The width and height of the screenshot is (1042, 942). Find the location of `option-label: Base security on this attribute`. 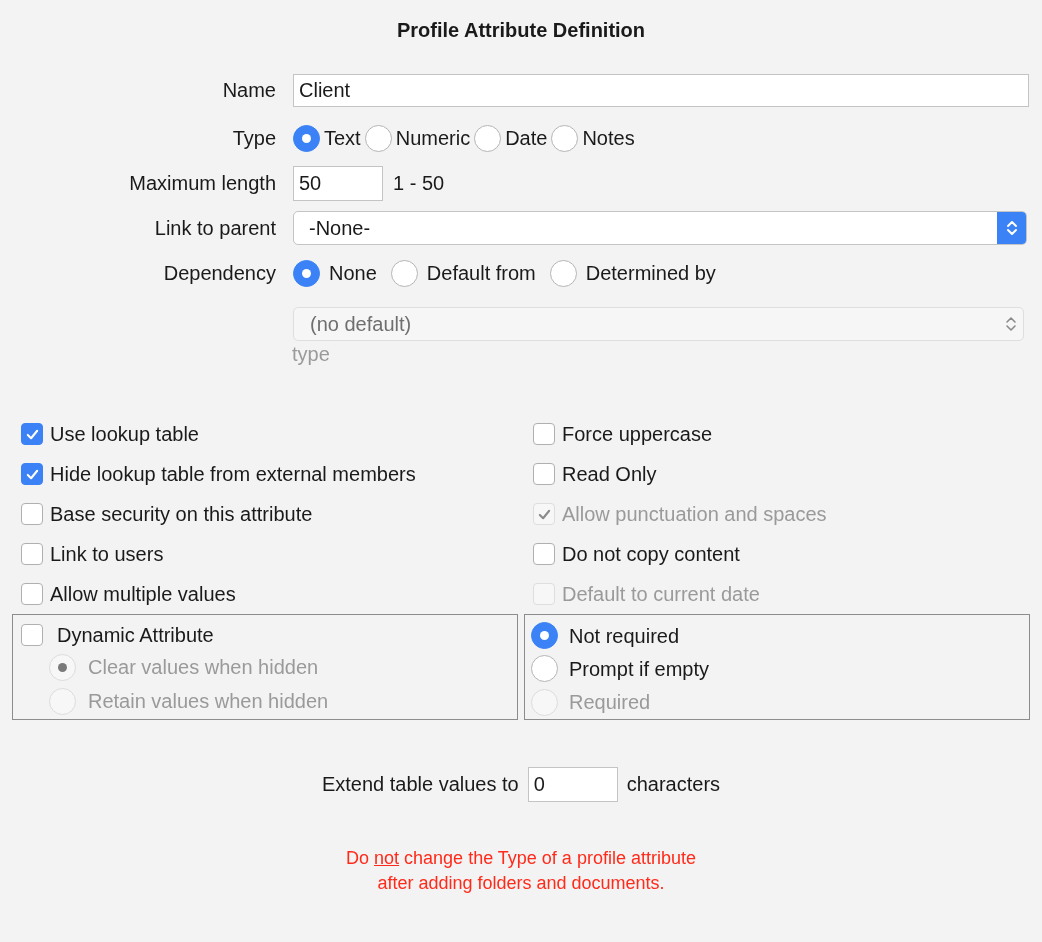

option-label: Base security on this attribute is located at coordinates (181, 514).